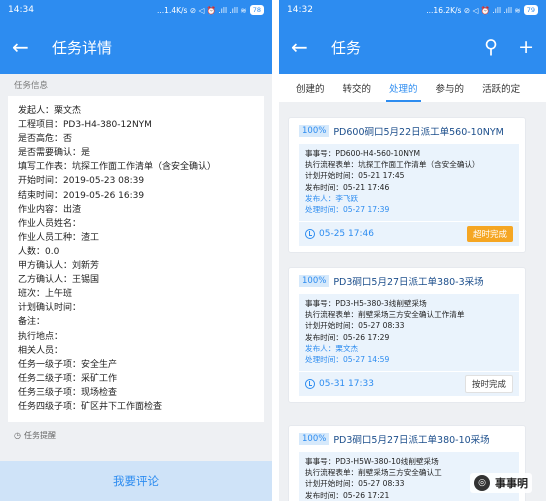 The width and height of the screenshot is (546, 501). Describe the element at coordinates (68, 378) in the screenshot. I see `task-info-line: 任务二级子项：采矿工作` at that location.